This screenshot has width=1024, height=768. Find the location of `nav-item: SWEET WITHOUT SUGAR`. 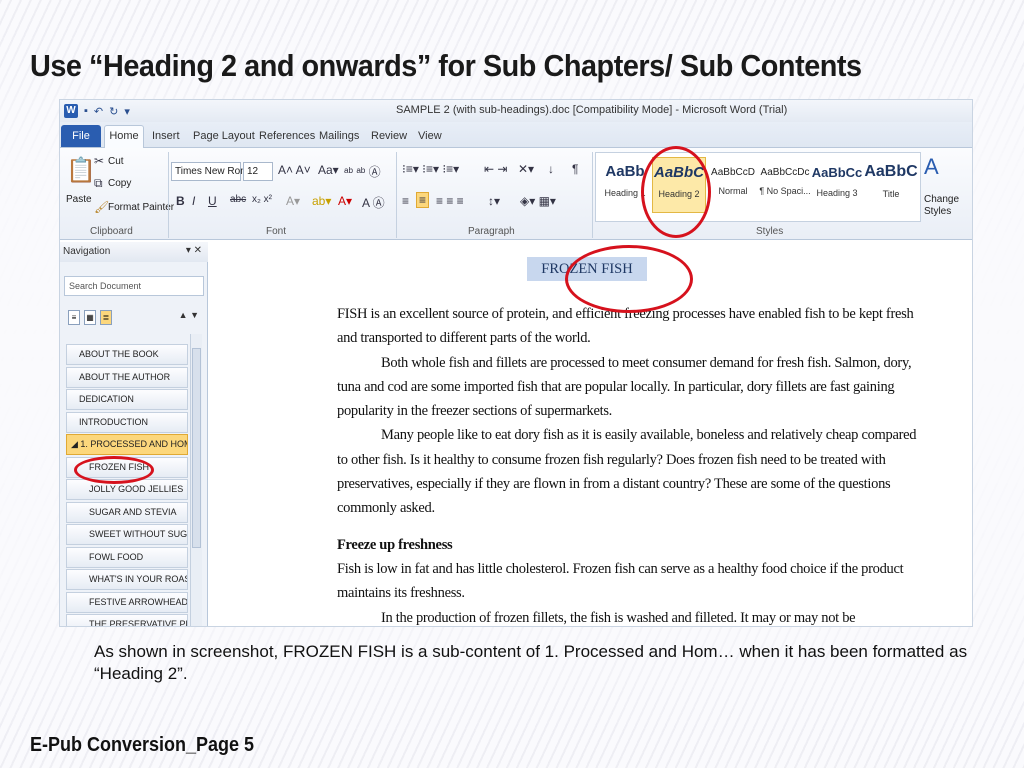

nav-item: SWEET WITHOUT SUGAR is located at coordinates (127, 534).